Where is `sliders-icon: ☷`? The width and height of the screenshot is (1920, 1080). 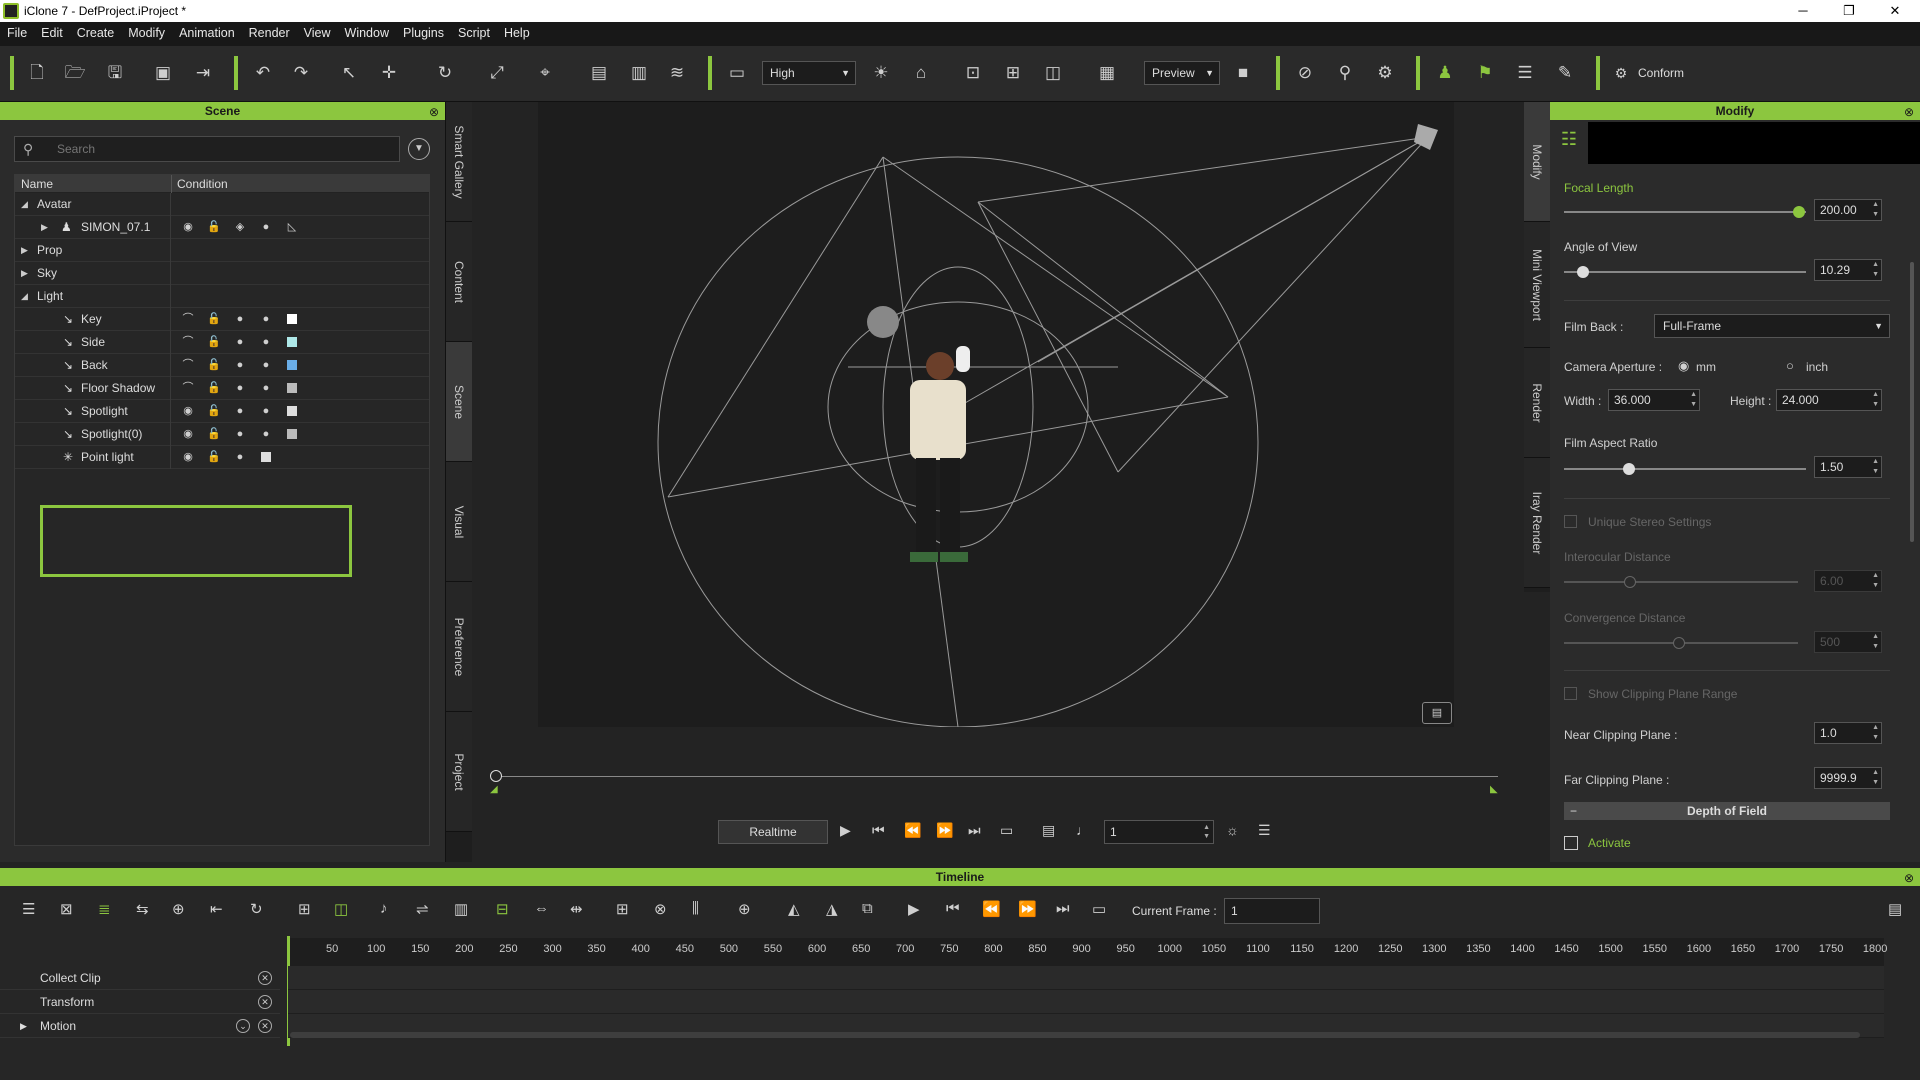 sliders-icon: ☷ is located at coordinates (1569, 139).